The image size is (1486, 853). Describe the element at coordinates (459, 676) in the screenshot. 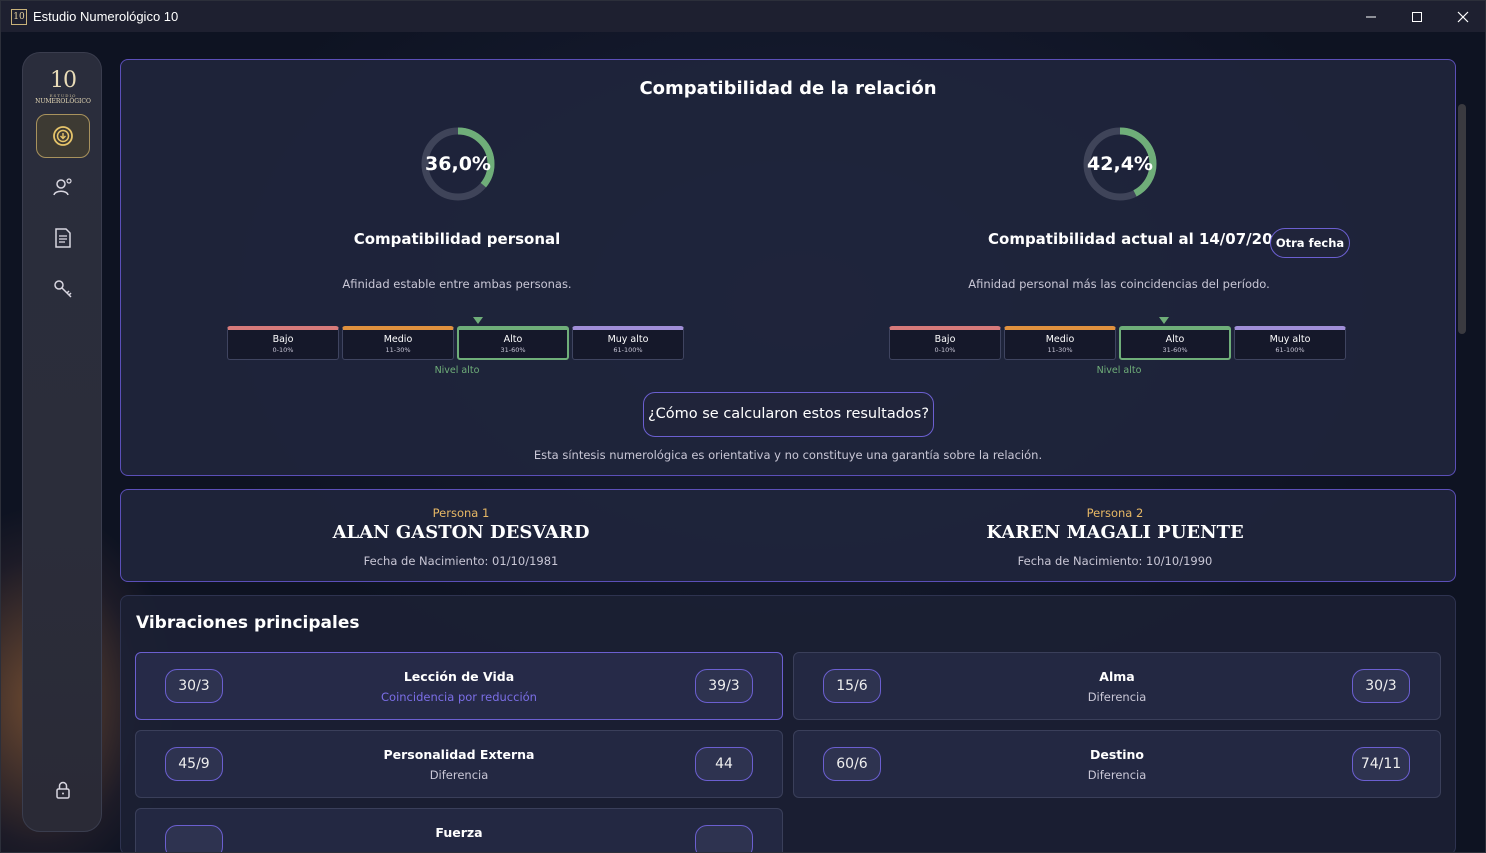

I see `vibration-name: Lección de Vida` at that location.